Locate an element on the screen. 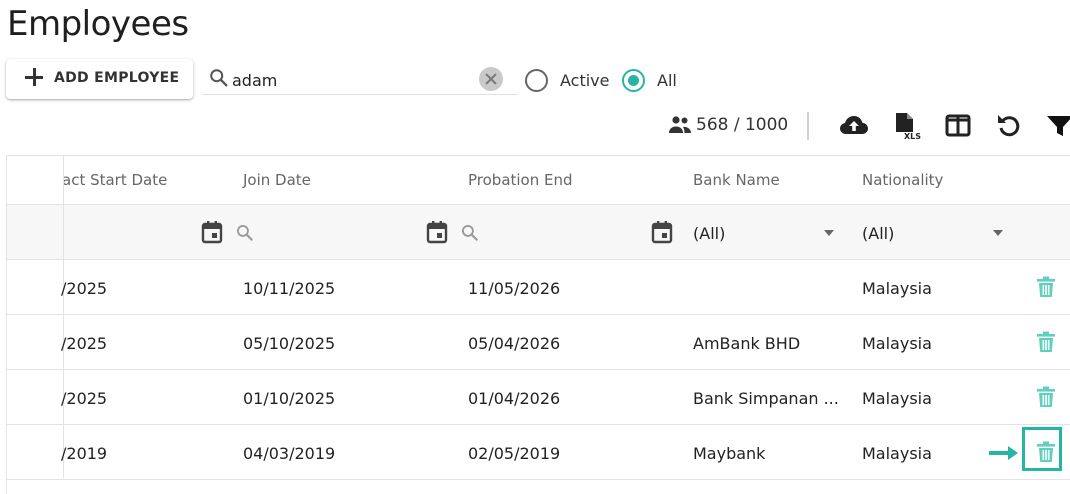 The width and height of the screenshot is (1070, 494). radio-all-label: All is located at coordinates (667, 80).